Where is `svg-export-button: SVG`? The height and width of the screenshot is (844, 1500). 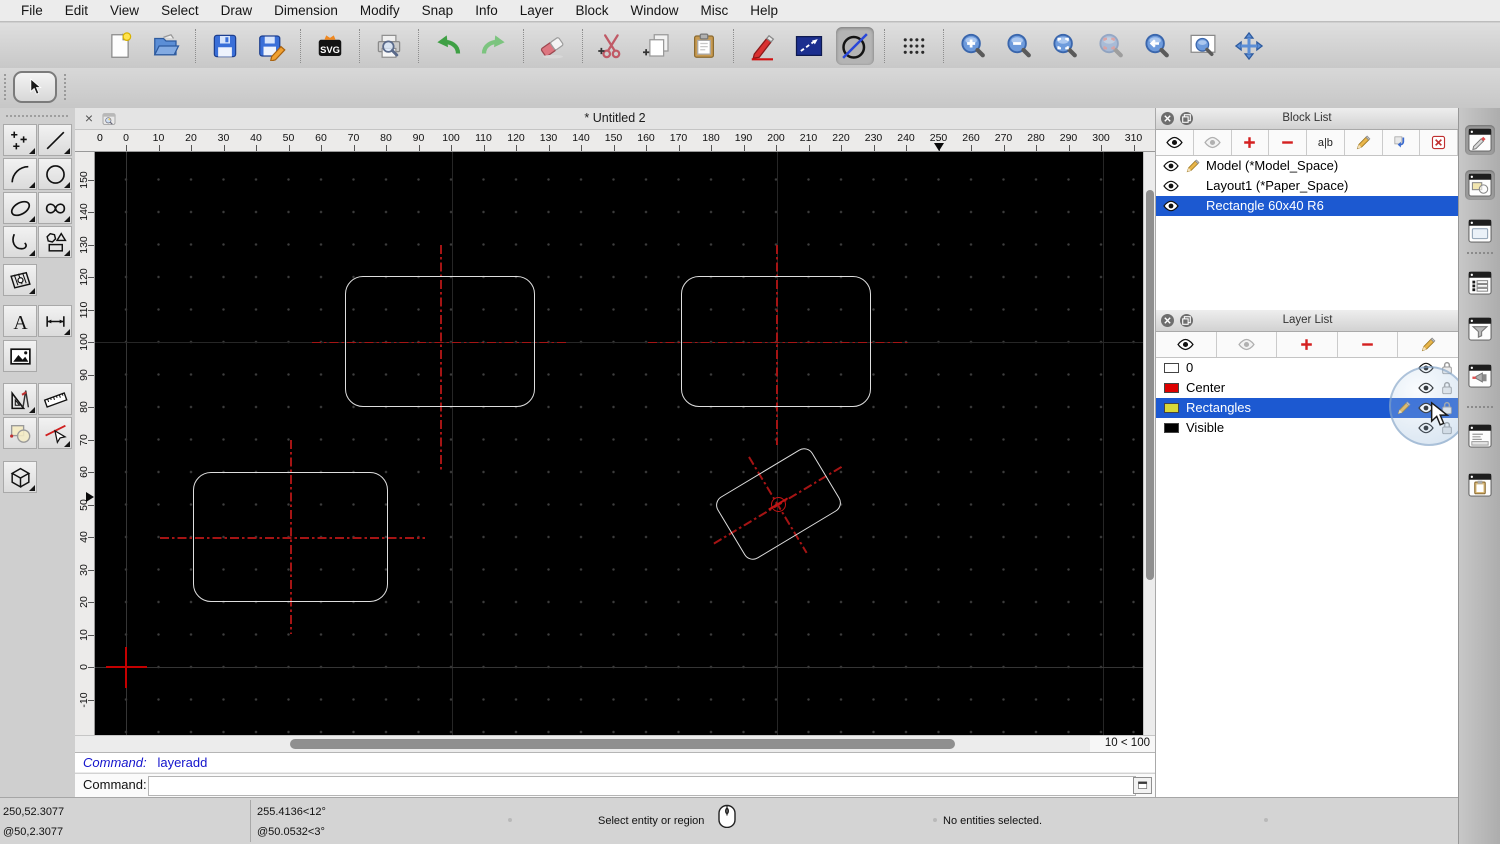
svg-export-button: SVG is located at coordinates (330, 46).